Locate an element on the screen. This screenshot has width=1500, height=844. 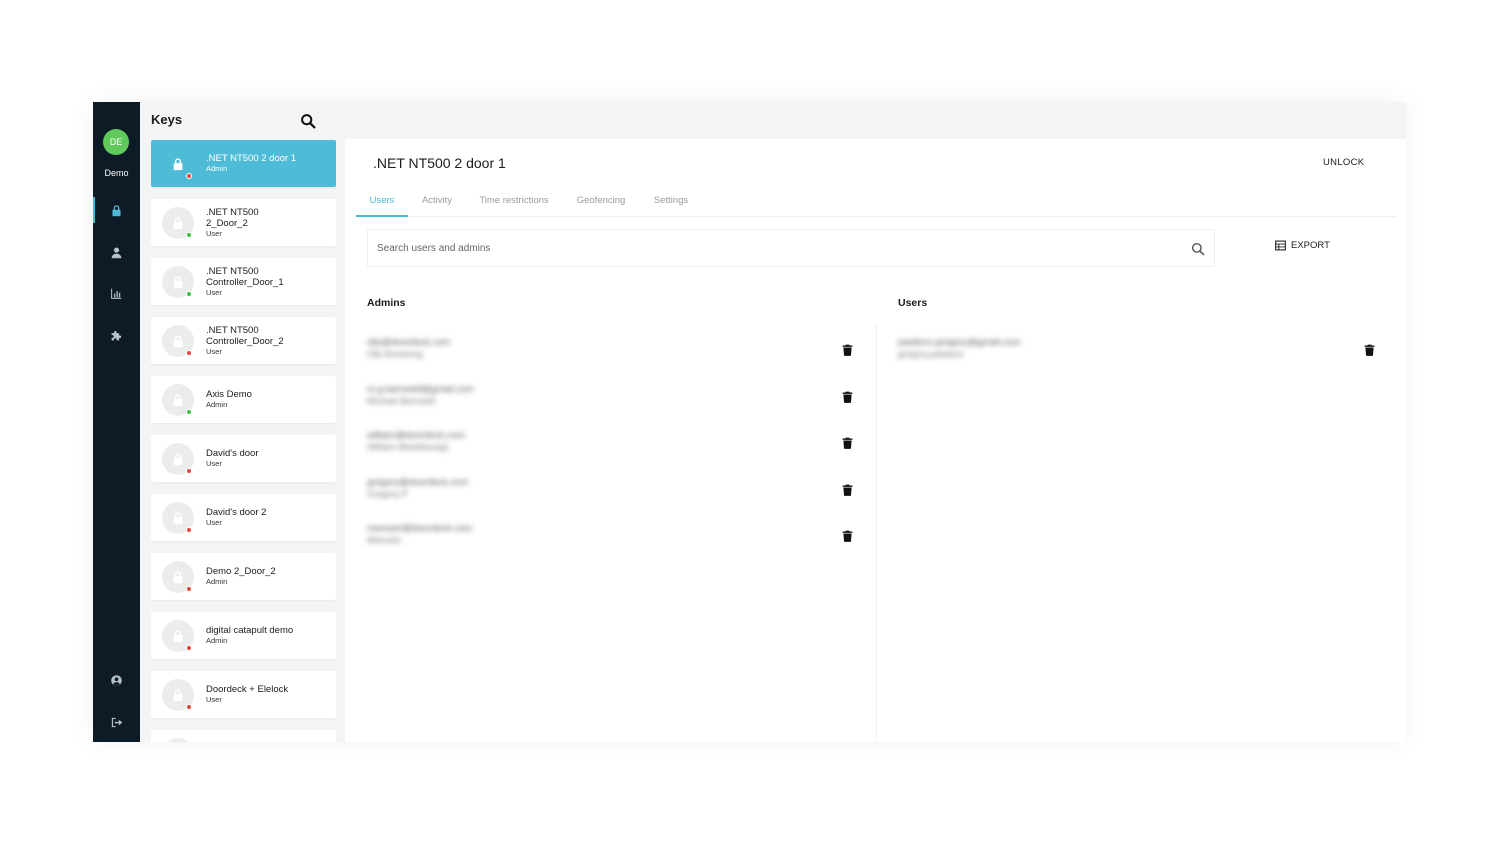
nav-account-button is located at coordinates (116, 680).